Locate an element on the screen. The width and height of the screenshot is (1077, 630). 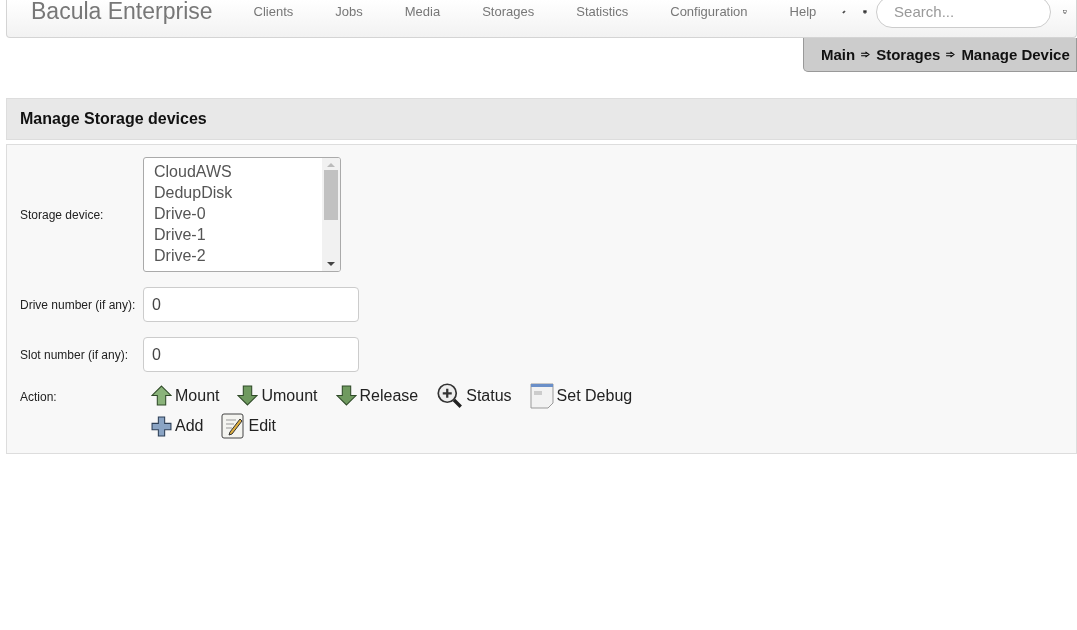
breadcrumb-link: Main is located at coordinates (838, 54).